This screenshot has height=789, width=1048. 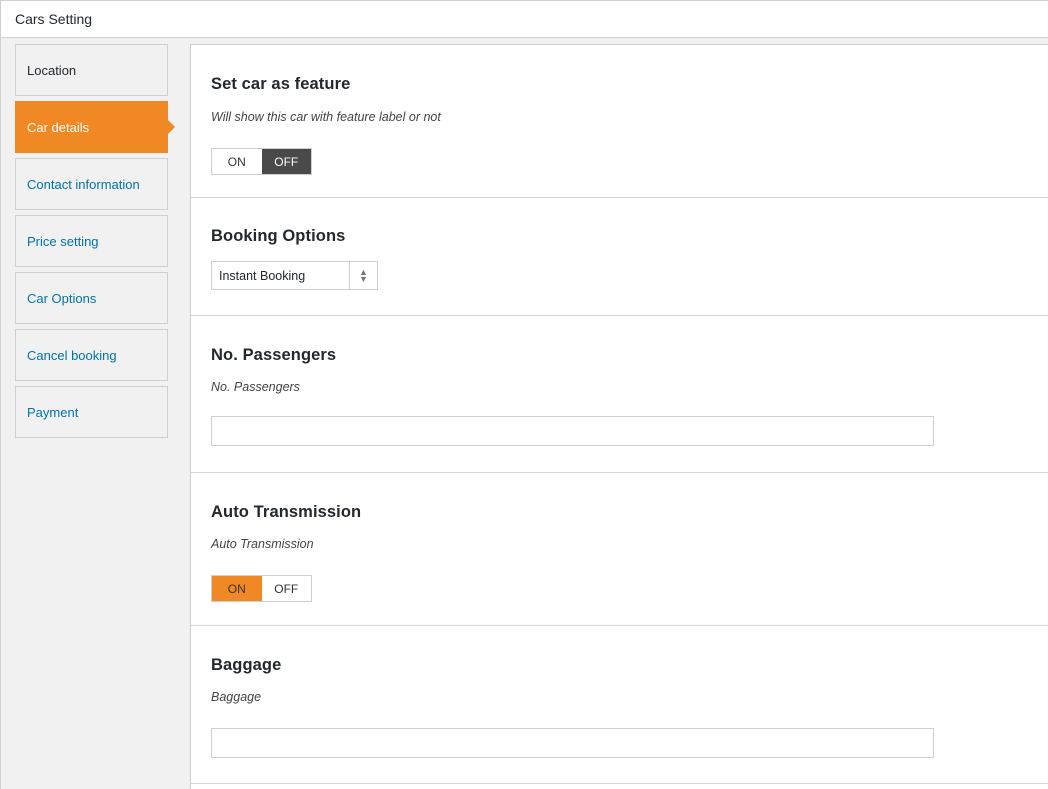 What do you see at coordinates (286, 512) in the screenshot?
I see `transmission-title: Auto Transmission` at bounding box center [286, 512].